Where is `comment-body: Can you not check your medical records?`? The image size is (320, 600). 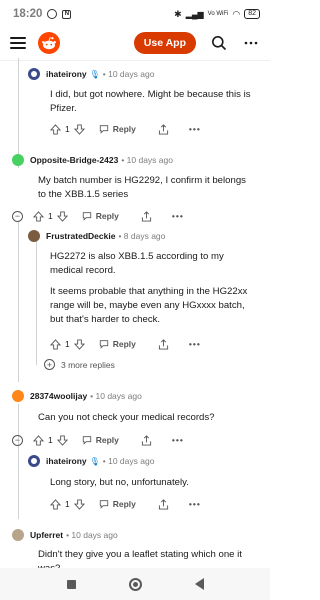
comment-body: Can you not check your medical records? is located at coordinates (126, 417).